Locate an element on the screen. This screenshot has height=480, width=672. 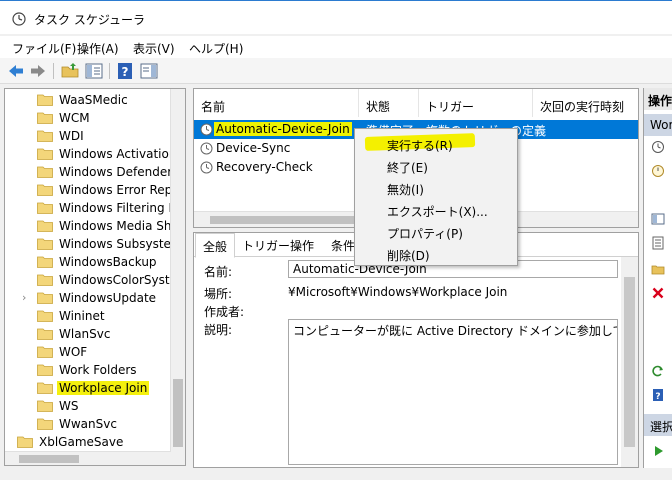
back-arrow-icon is located at coordinates (16, 71).